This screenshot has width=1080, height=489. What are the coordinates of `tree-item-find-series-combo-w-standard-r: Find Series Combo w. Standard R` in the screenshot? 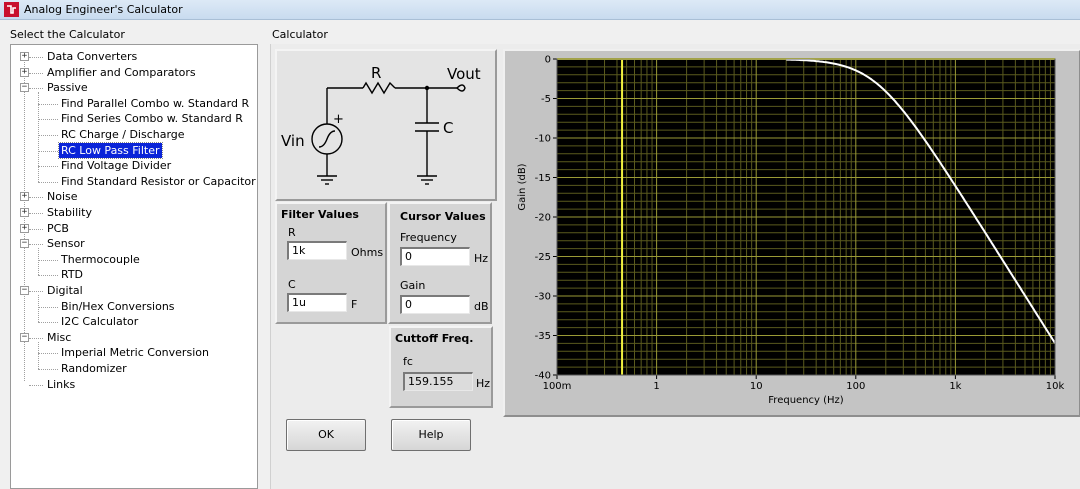 It's located at (152, 118).